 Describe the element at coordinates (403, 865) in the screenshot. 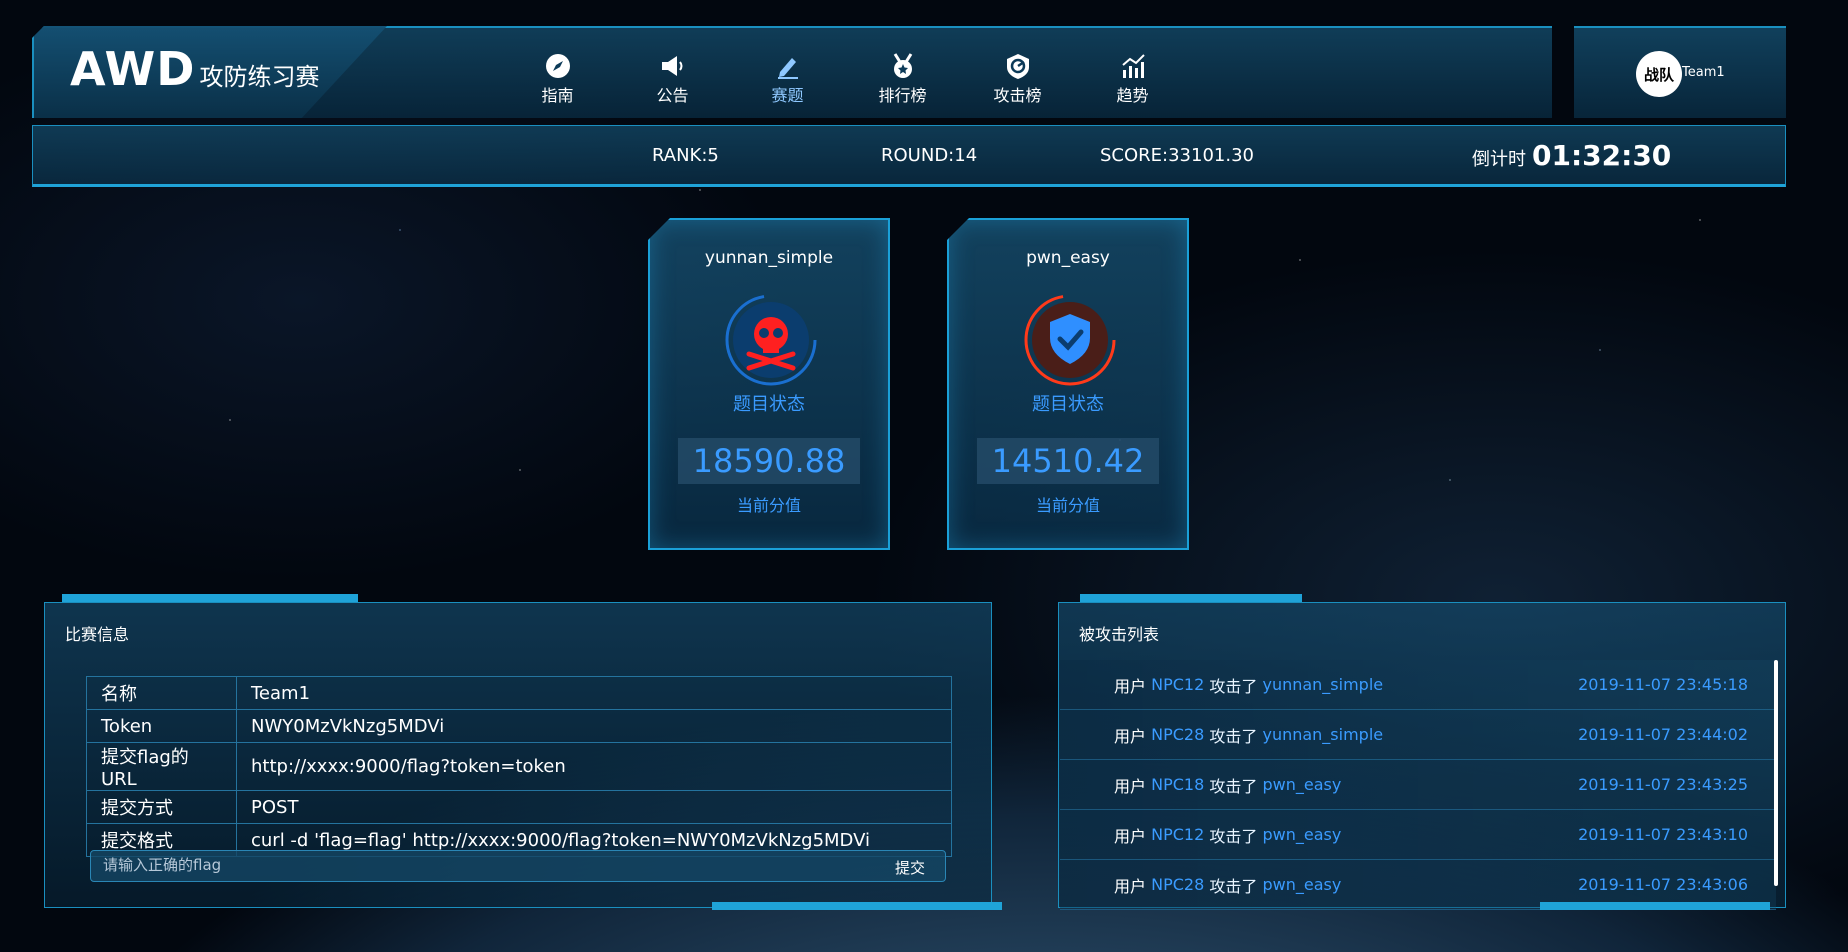

I see `flag-input` at that location.